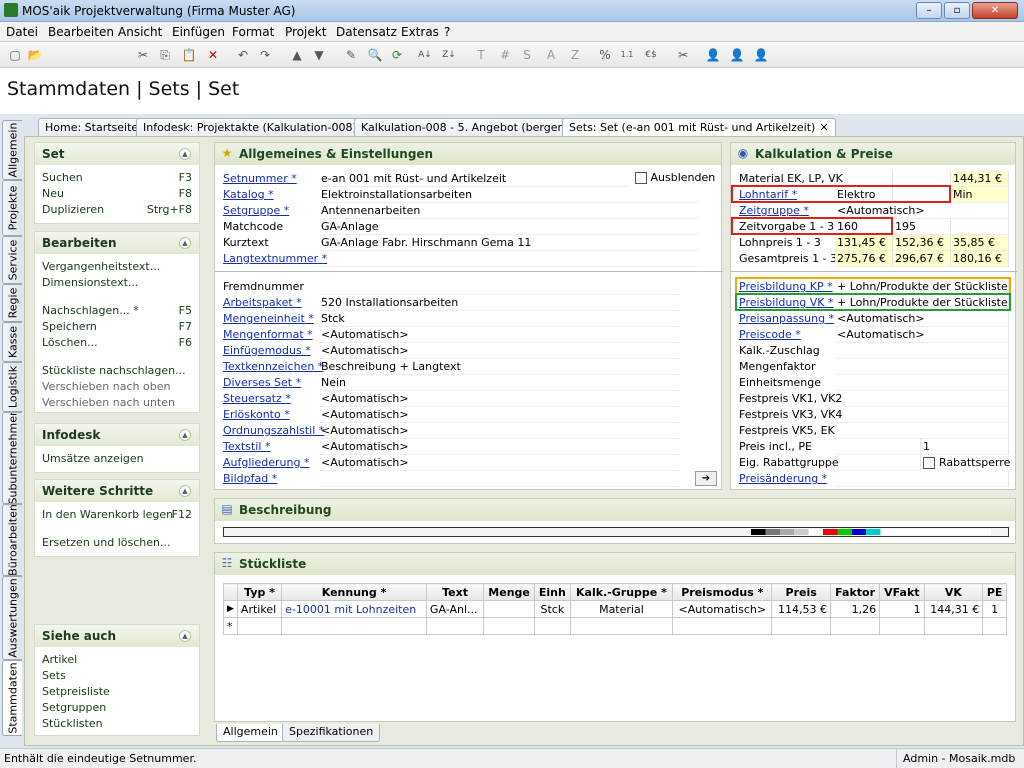 This screenshot has height=768, width=1024. Describe the element at coordinates (621, 609) in the screenshot. I see `table-cell: Material` at that location.